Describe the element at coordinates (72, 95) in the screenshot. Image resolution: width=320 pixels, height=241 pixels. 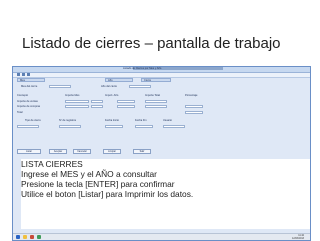
I see `header-importe-mes: Importe Mes` at that location.